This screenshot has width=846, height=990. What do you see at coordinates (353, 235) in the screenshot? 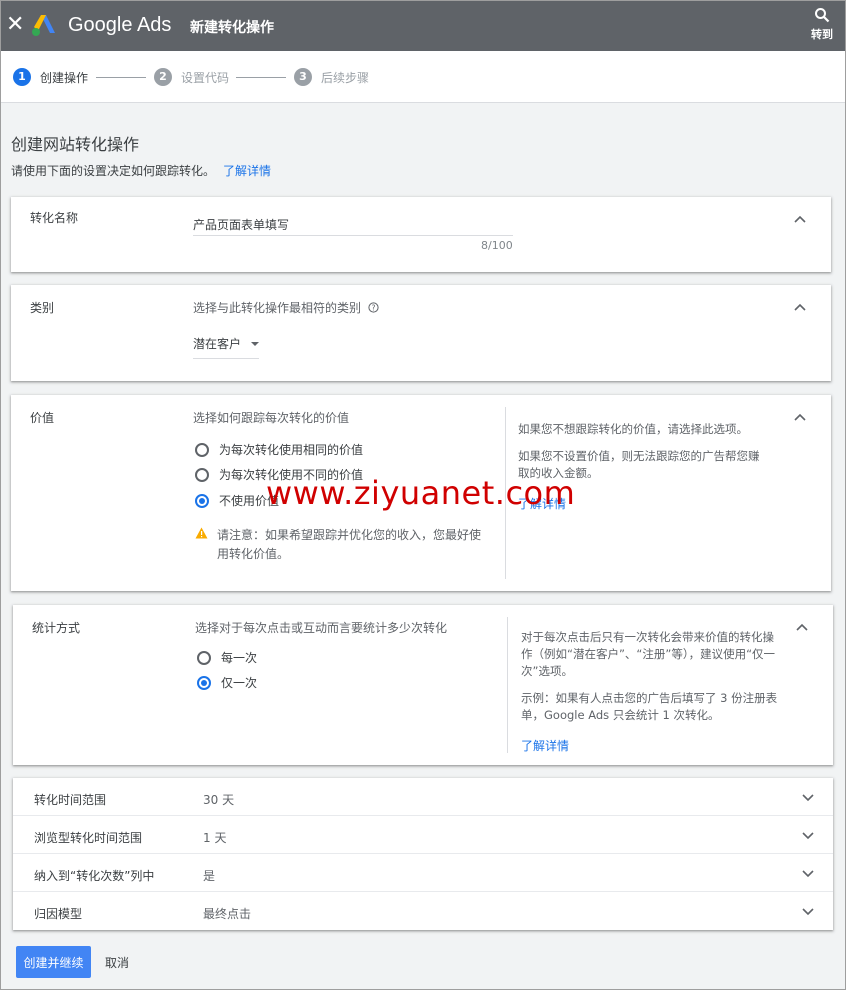
I see `input-underline` at bounding box center [353, 235].